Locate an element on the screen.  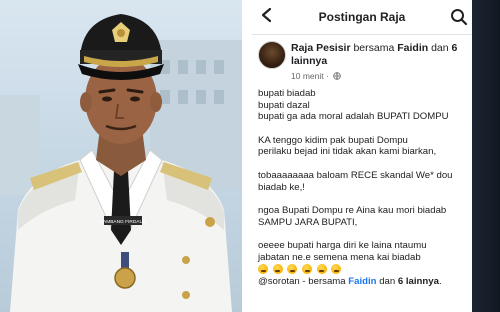
and-word: dan is located at coordinates (440, 48).